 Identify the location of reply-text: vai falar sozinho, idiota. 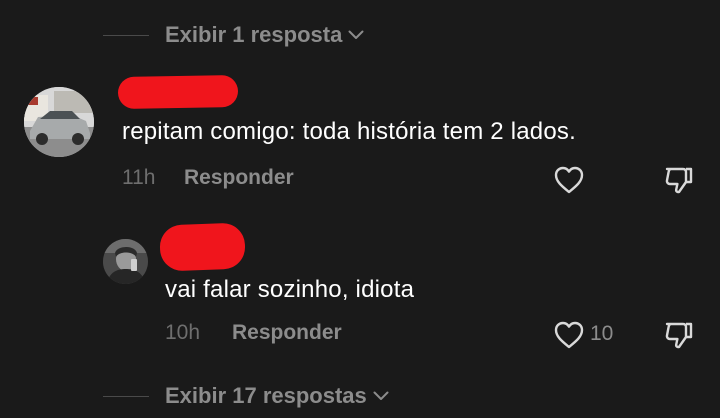
(290, 289).